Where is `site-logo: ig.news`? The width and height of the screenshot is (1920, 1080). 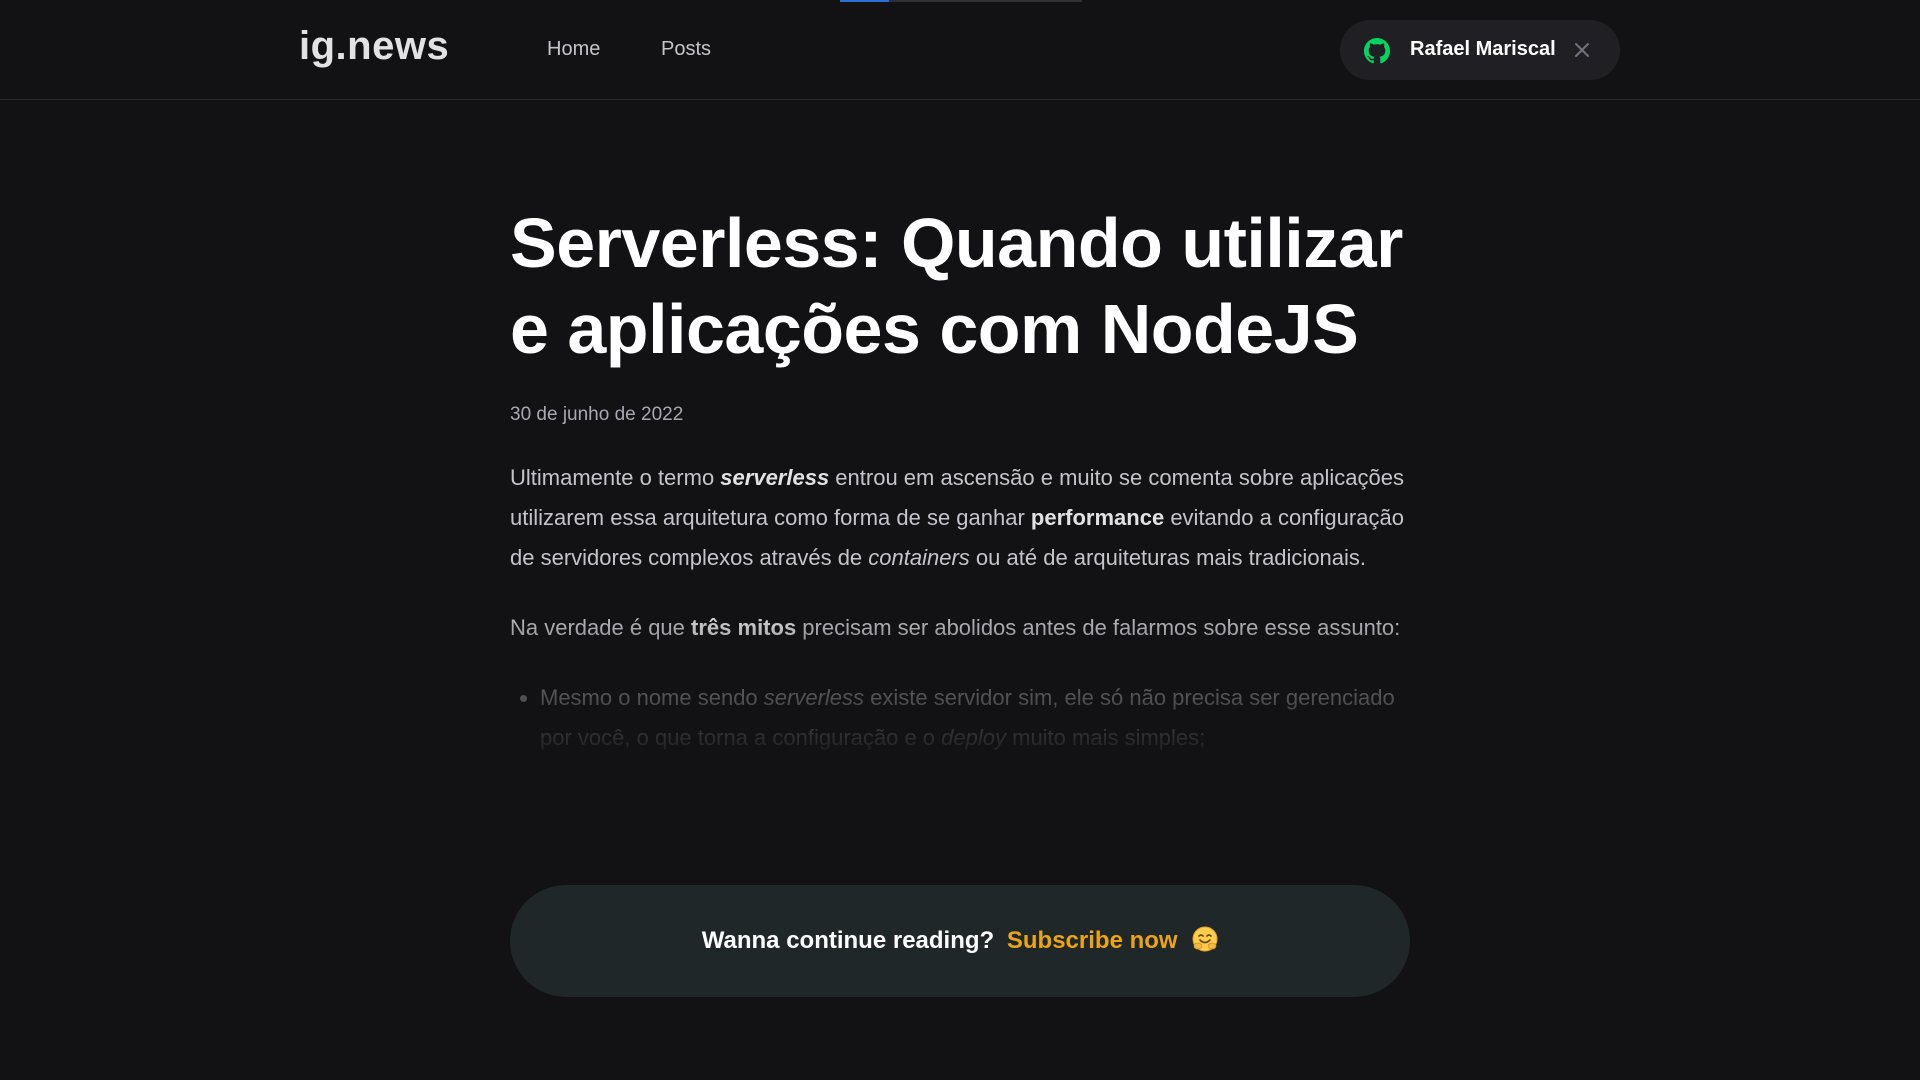 site-logo: ig.news is located at coordinates (374, 46).